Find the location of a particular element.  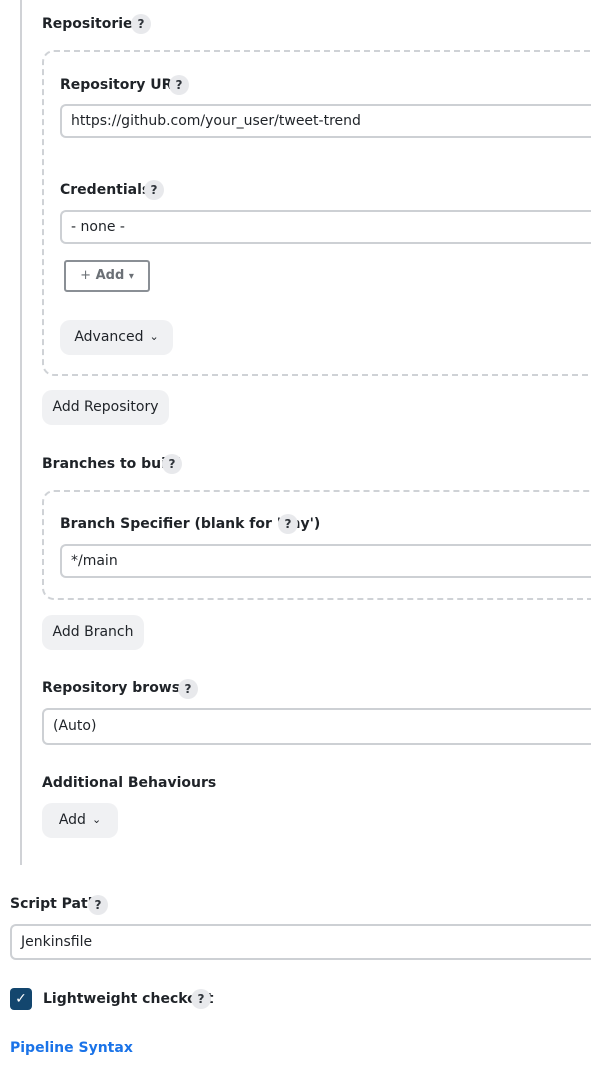

branches-help-icon: ? is located at coordinates (172, 464).